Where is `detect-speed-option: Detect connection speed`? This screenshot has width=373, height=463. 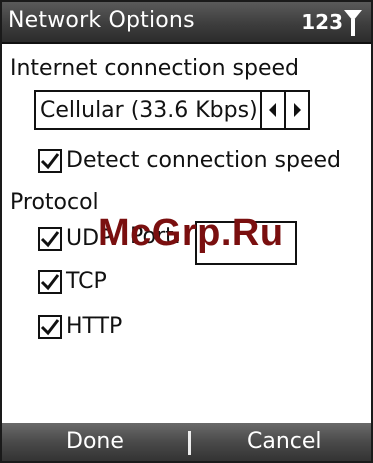
detect-speed-option: Detect connection speed is located at coordinates (189, 160).